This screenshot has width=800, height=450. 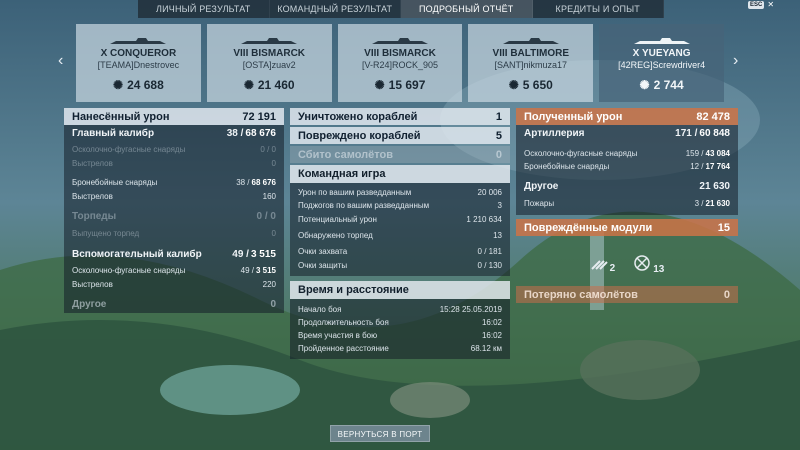 I want to click on planes-shot-value: 0, so click(x=498, y=154).